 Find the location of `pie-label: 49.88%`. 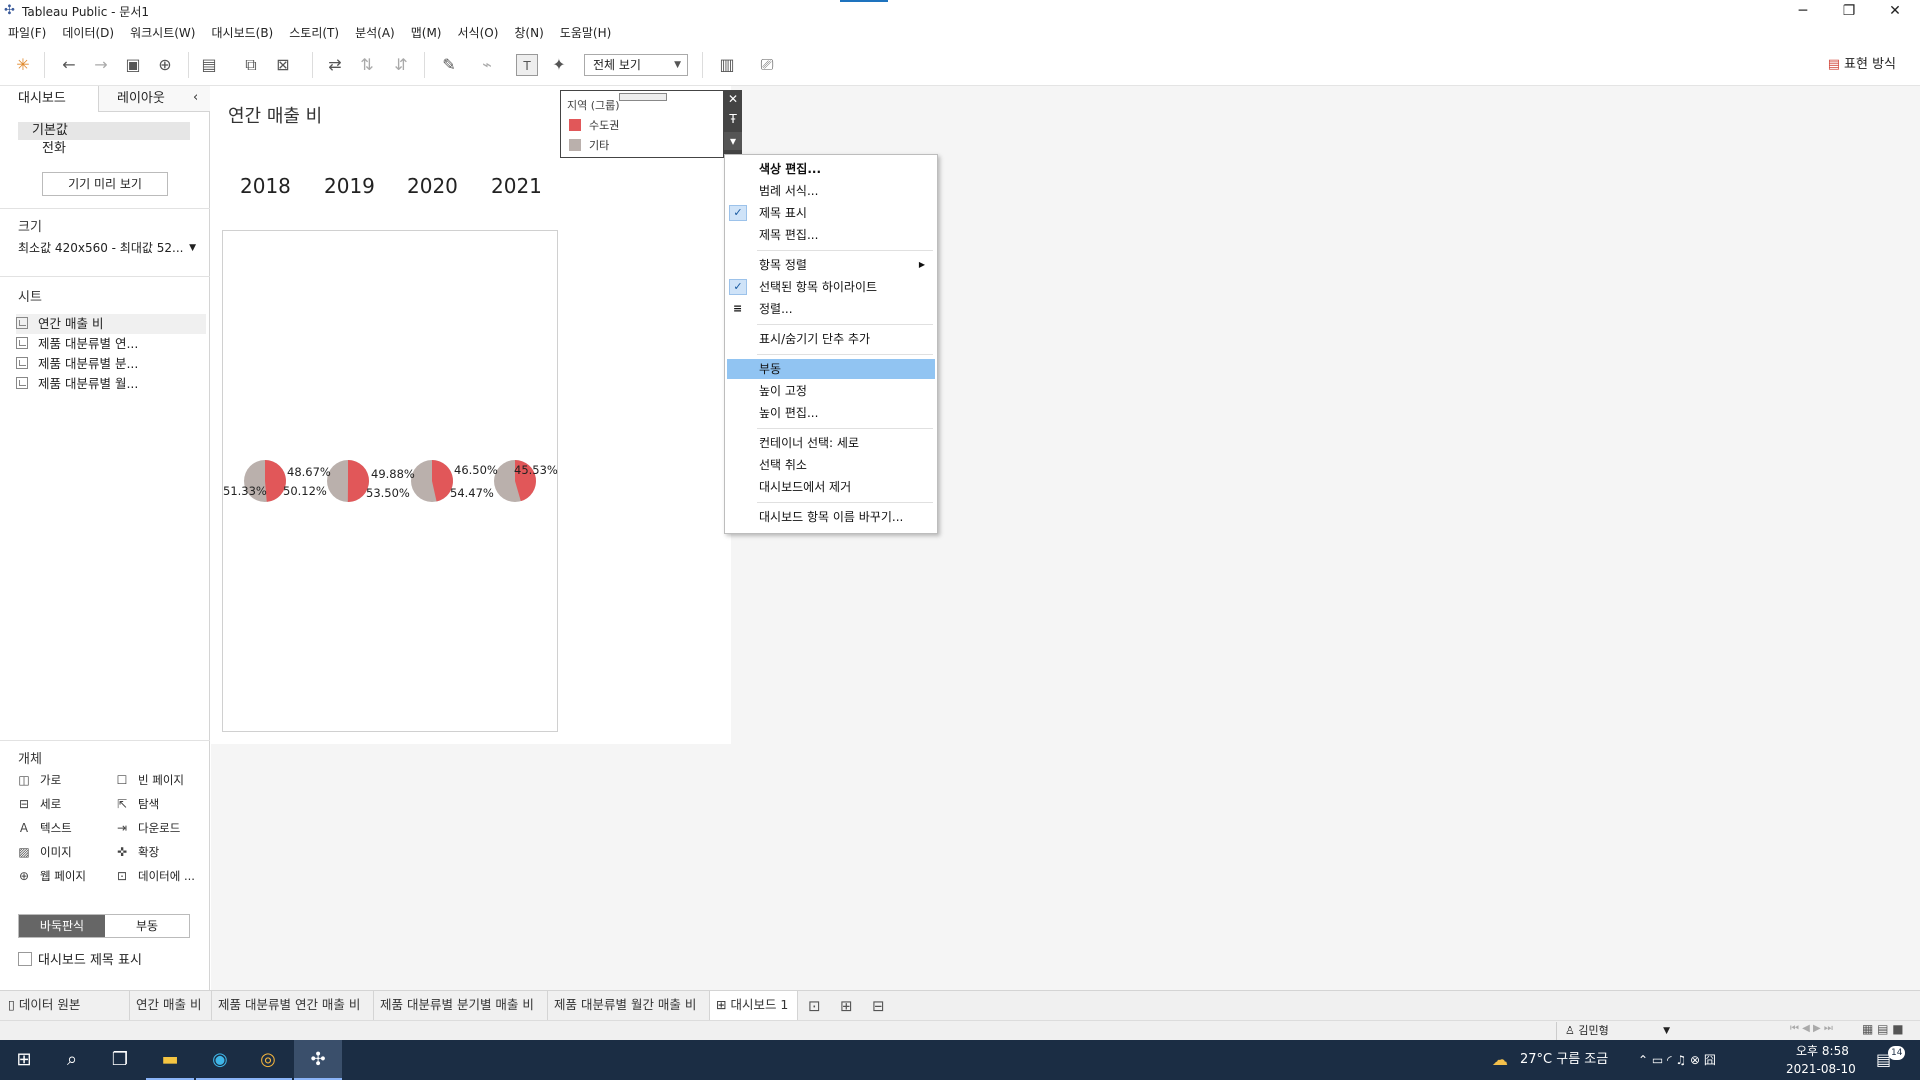

pie-label: 49.88% is located at coordinates (393, 474).